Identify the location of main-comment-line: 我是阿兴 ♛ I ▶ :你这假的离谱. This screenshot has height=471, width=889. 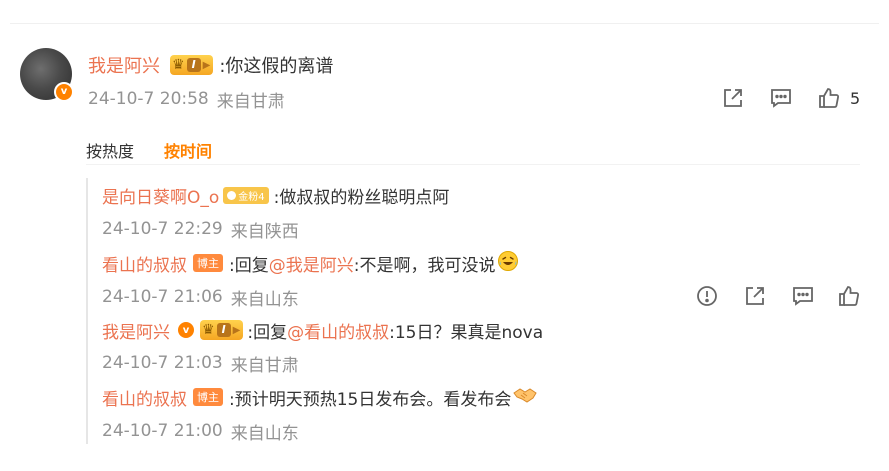
(210, 65).